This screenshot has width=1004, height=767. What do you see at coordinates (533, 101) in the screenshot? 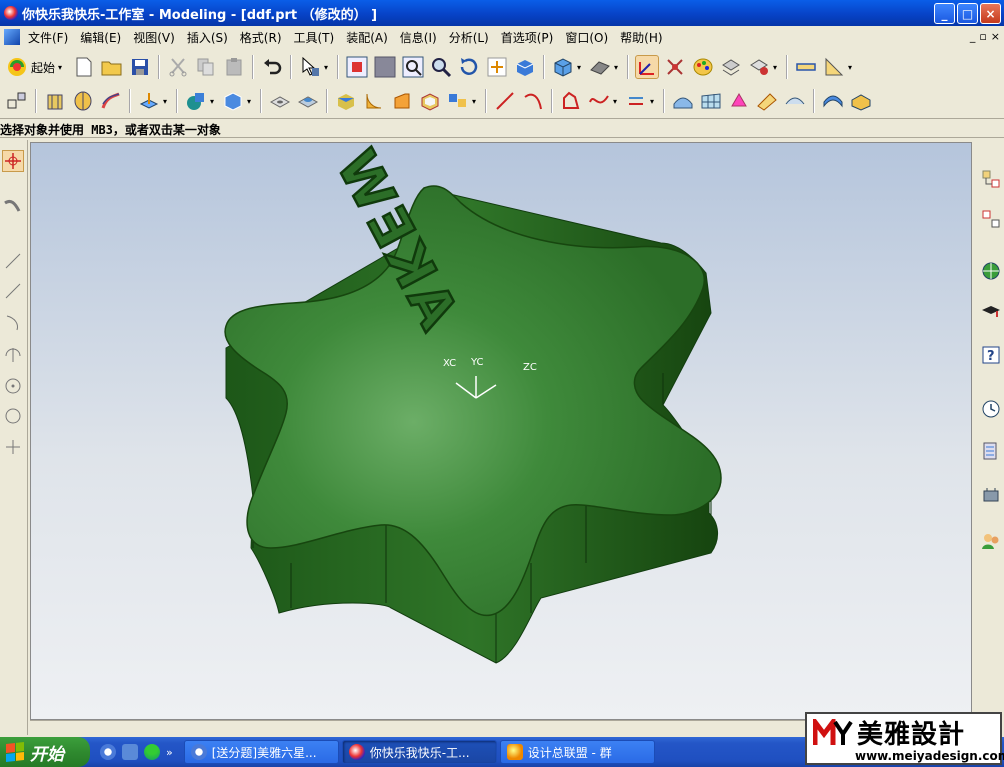
I see `arc-button` at bounding box center [533, 101].